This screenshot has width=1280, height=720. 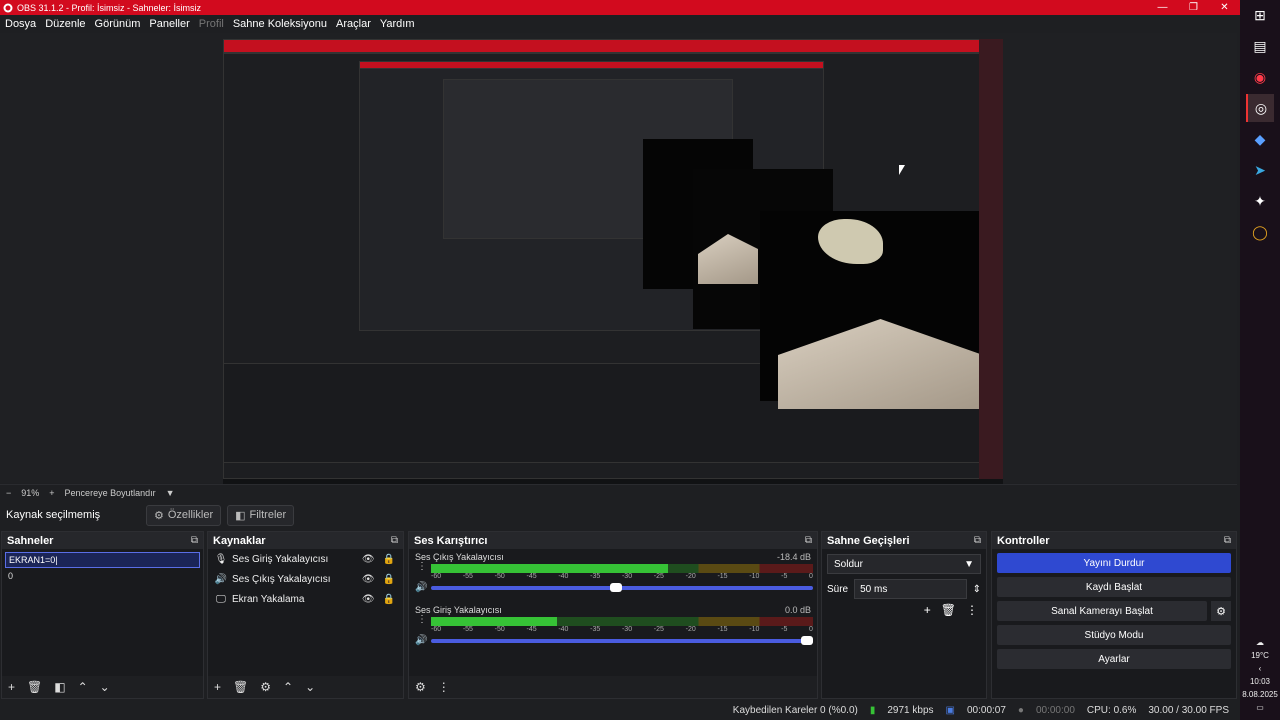 What do you see at coordinates (1162, 7) in the screenshot?
I see `minimize-icon: —` at bounding box center [1162, 7].